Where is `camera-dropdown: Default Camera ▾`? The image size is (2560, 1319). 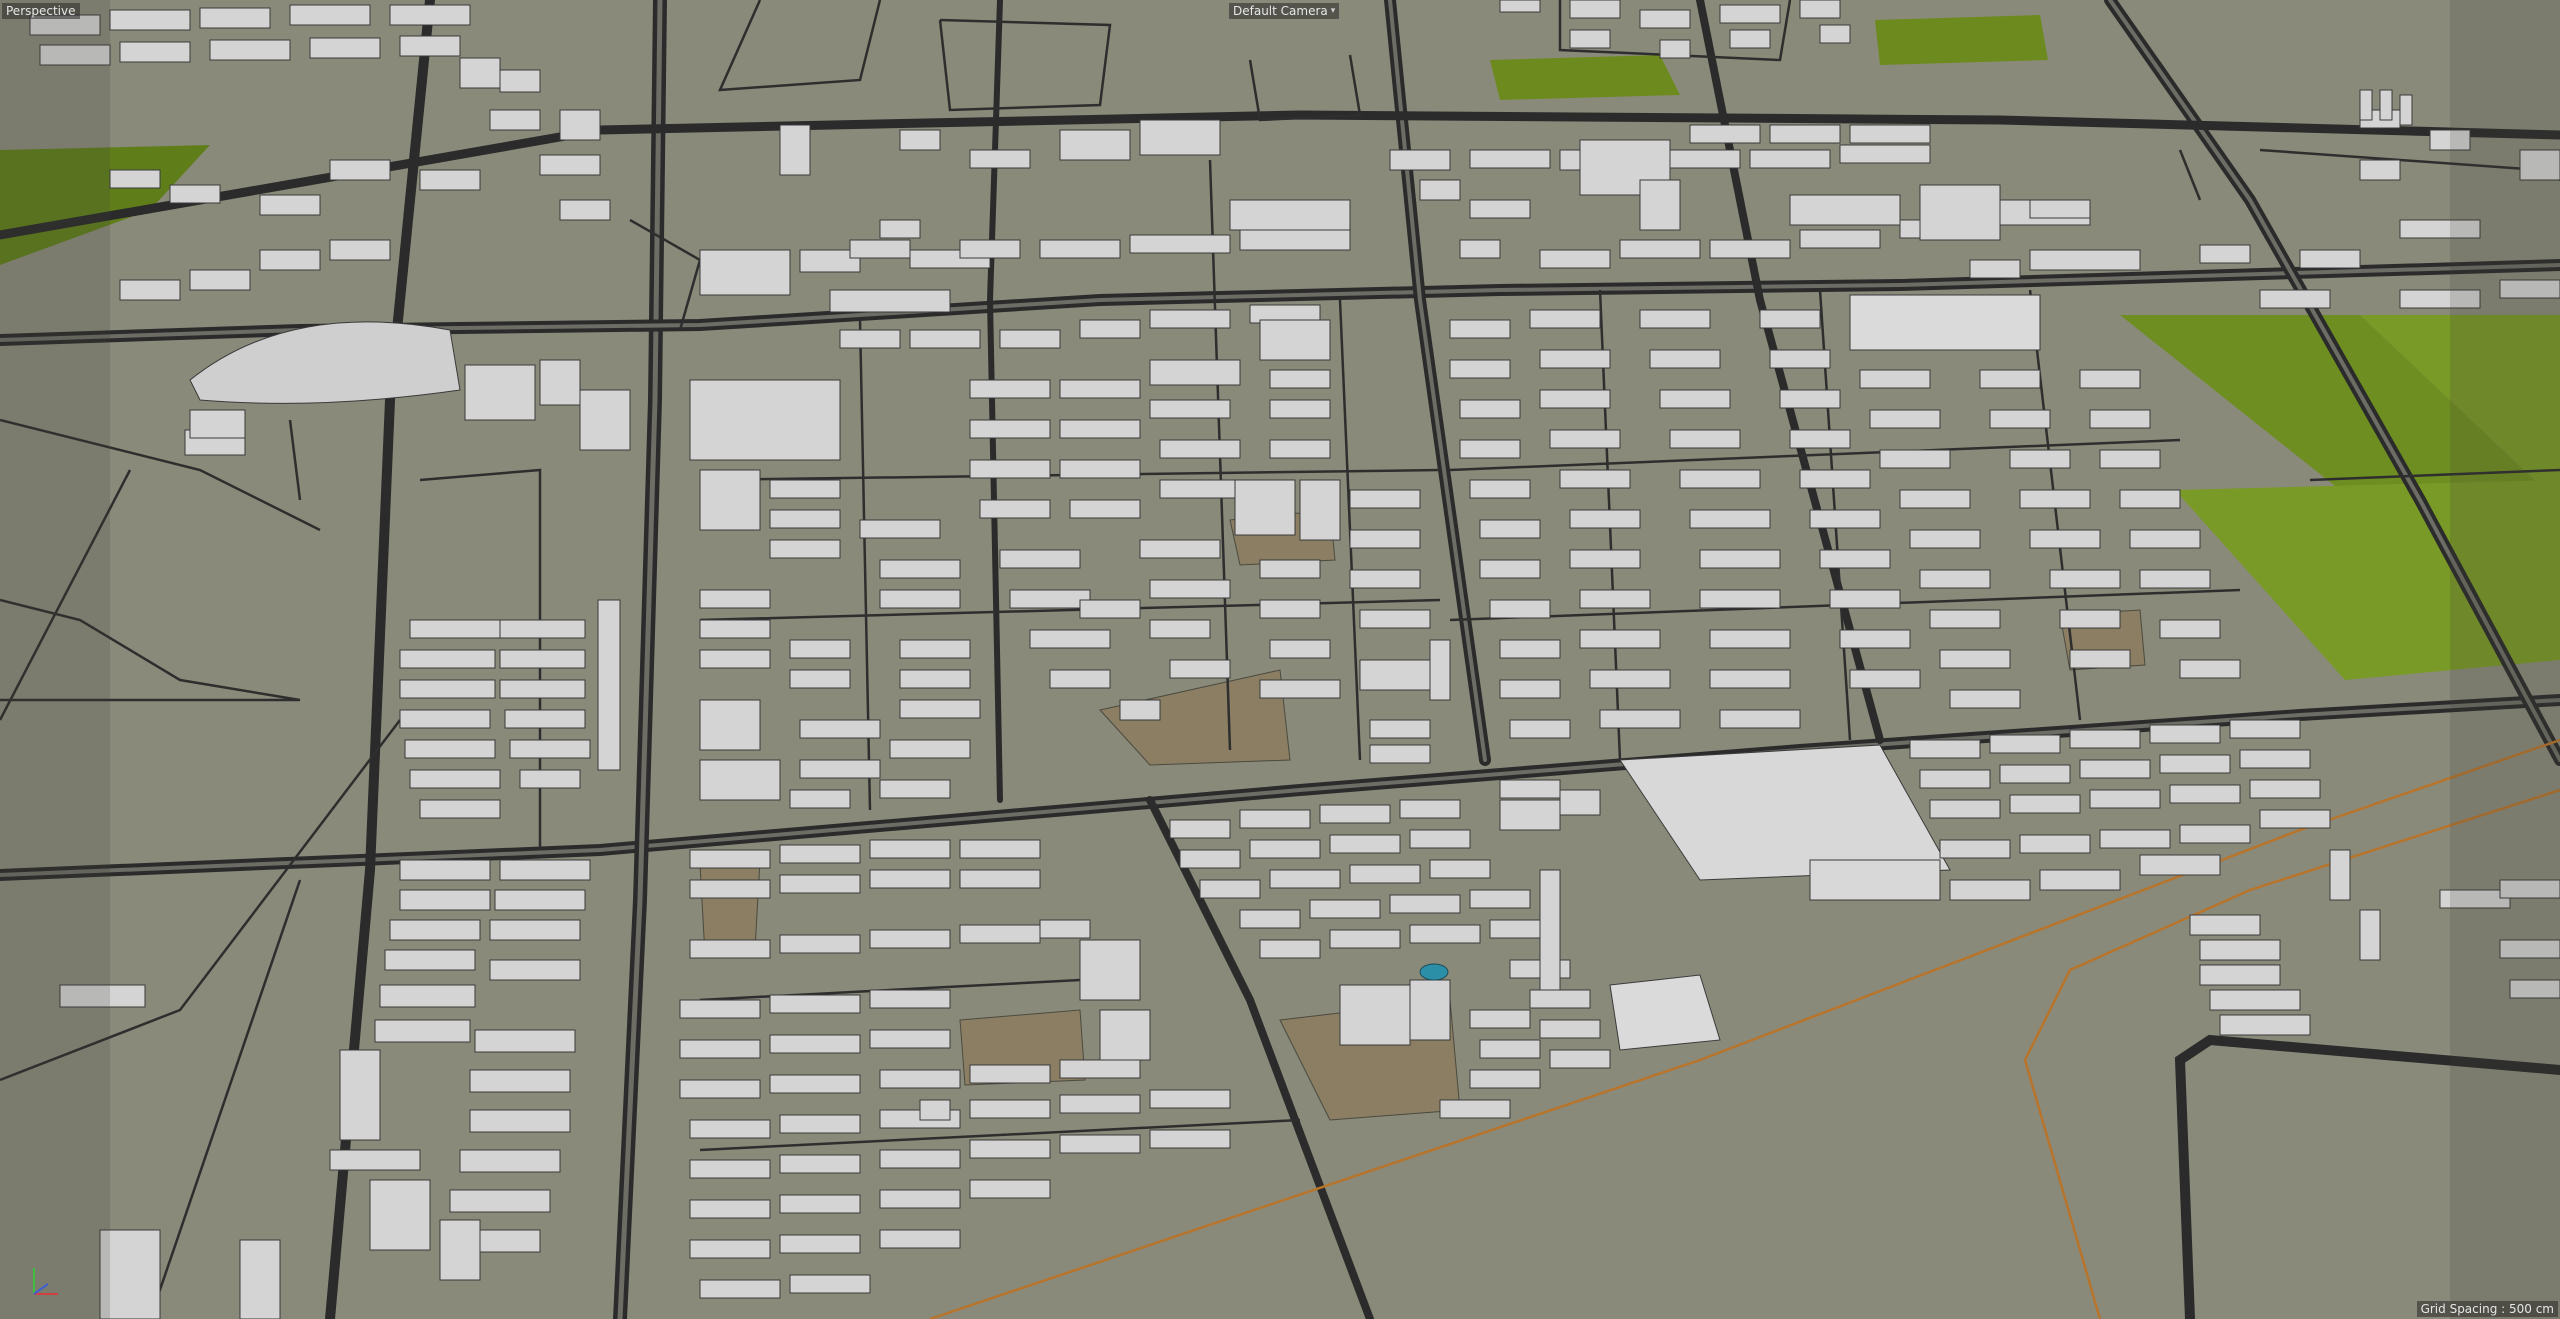
camera-dropdown: Default Camera ▾ is located at coordinates (1284, 11).